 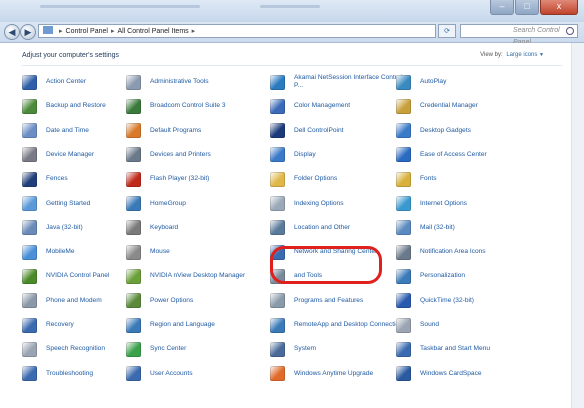 I want to click on control-panel-item-label: Administrative Tools, so click(x=179, y=81).